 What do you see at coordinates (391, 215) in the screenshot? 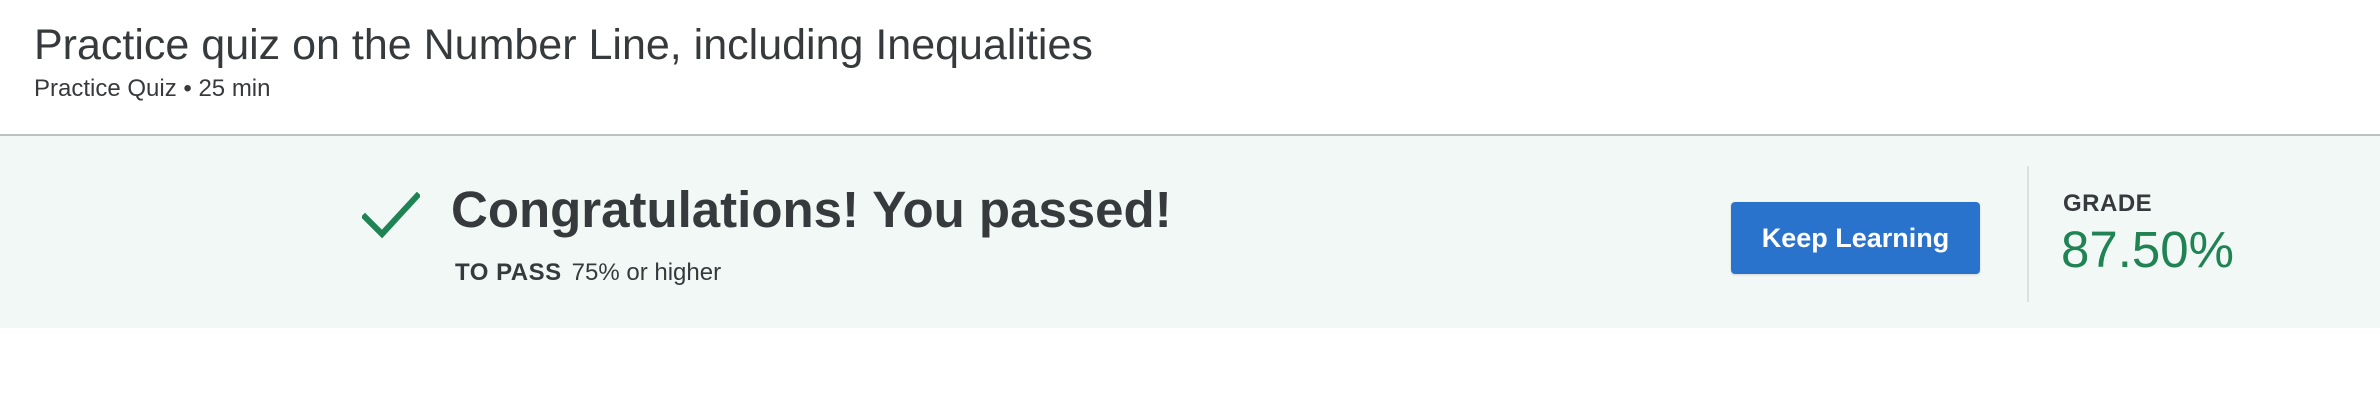
I see `checkmark-icon` at bounding box center [391, 215].